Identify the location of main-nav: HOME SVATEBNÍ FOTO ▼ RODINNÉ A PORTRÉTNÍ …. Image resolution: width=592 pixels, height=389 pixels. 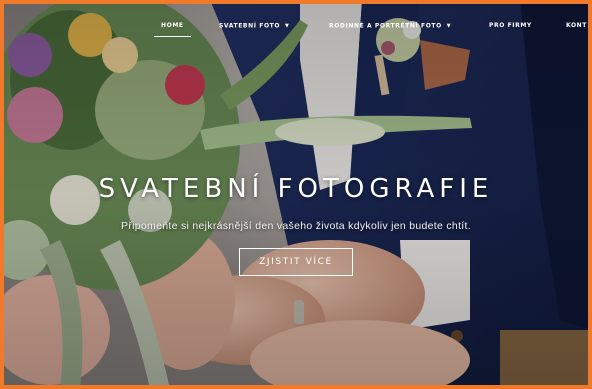
(296, 28).